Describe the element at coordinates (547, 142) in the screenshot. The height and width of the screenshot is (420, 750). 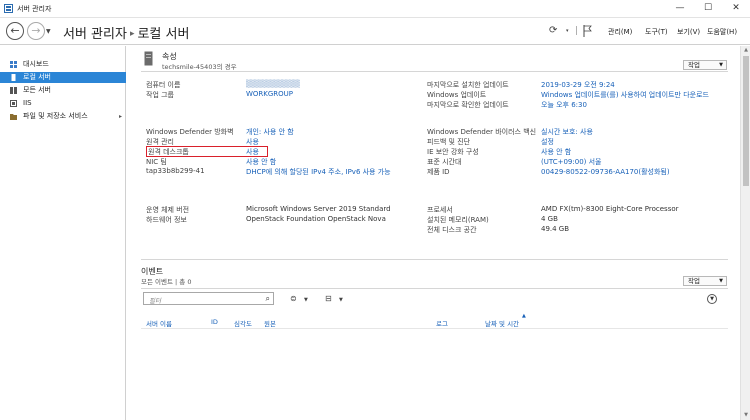
I see `prop-value-feedback: 설정` at that location.